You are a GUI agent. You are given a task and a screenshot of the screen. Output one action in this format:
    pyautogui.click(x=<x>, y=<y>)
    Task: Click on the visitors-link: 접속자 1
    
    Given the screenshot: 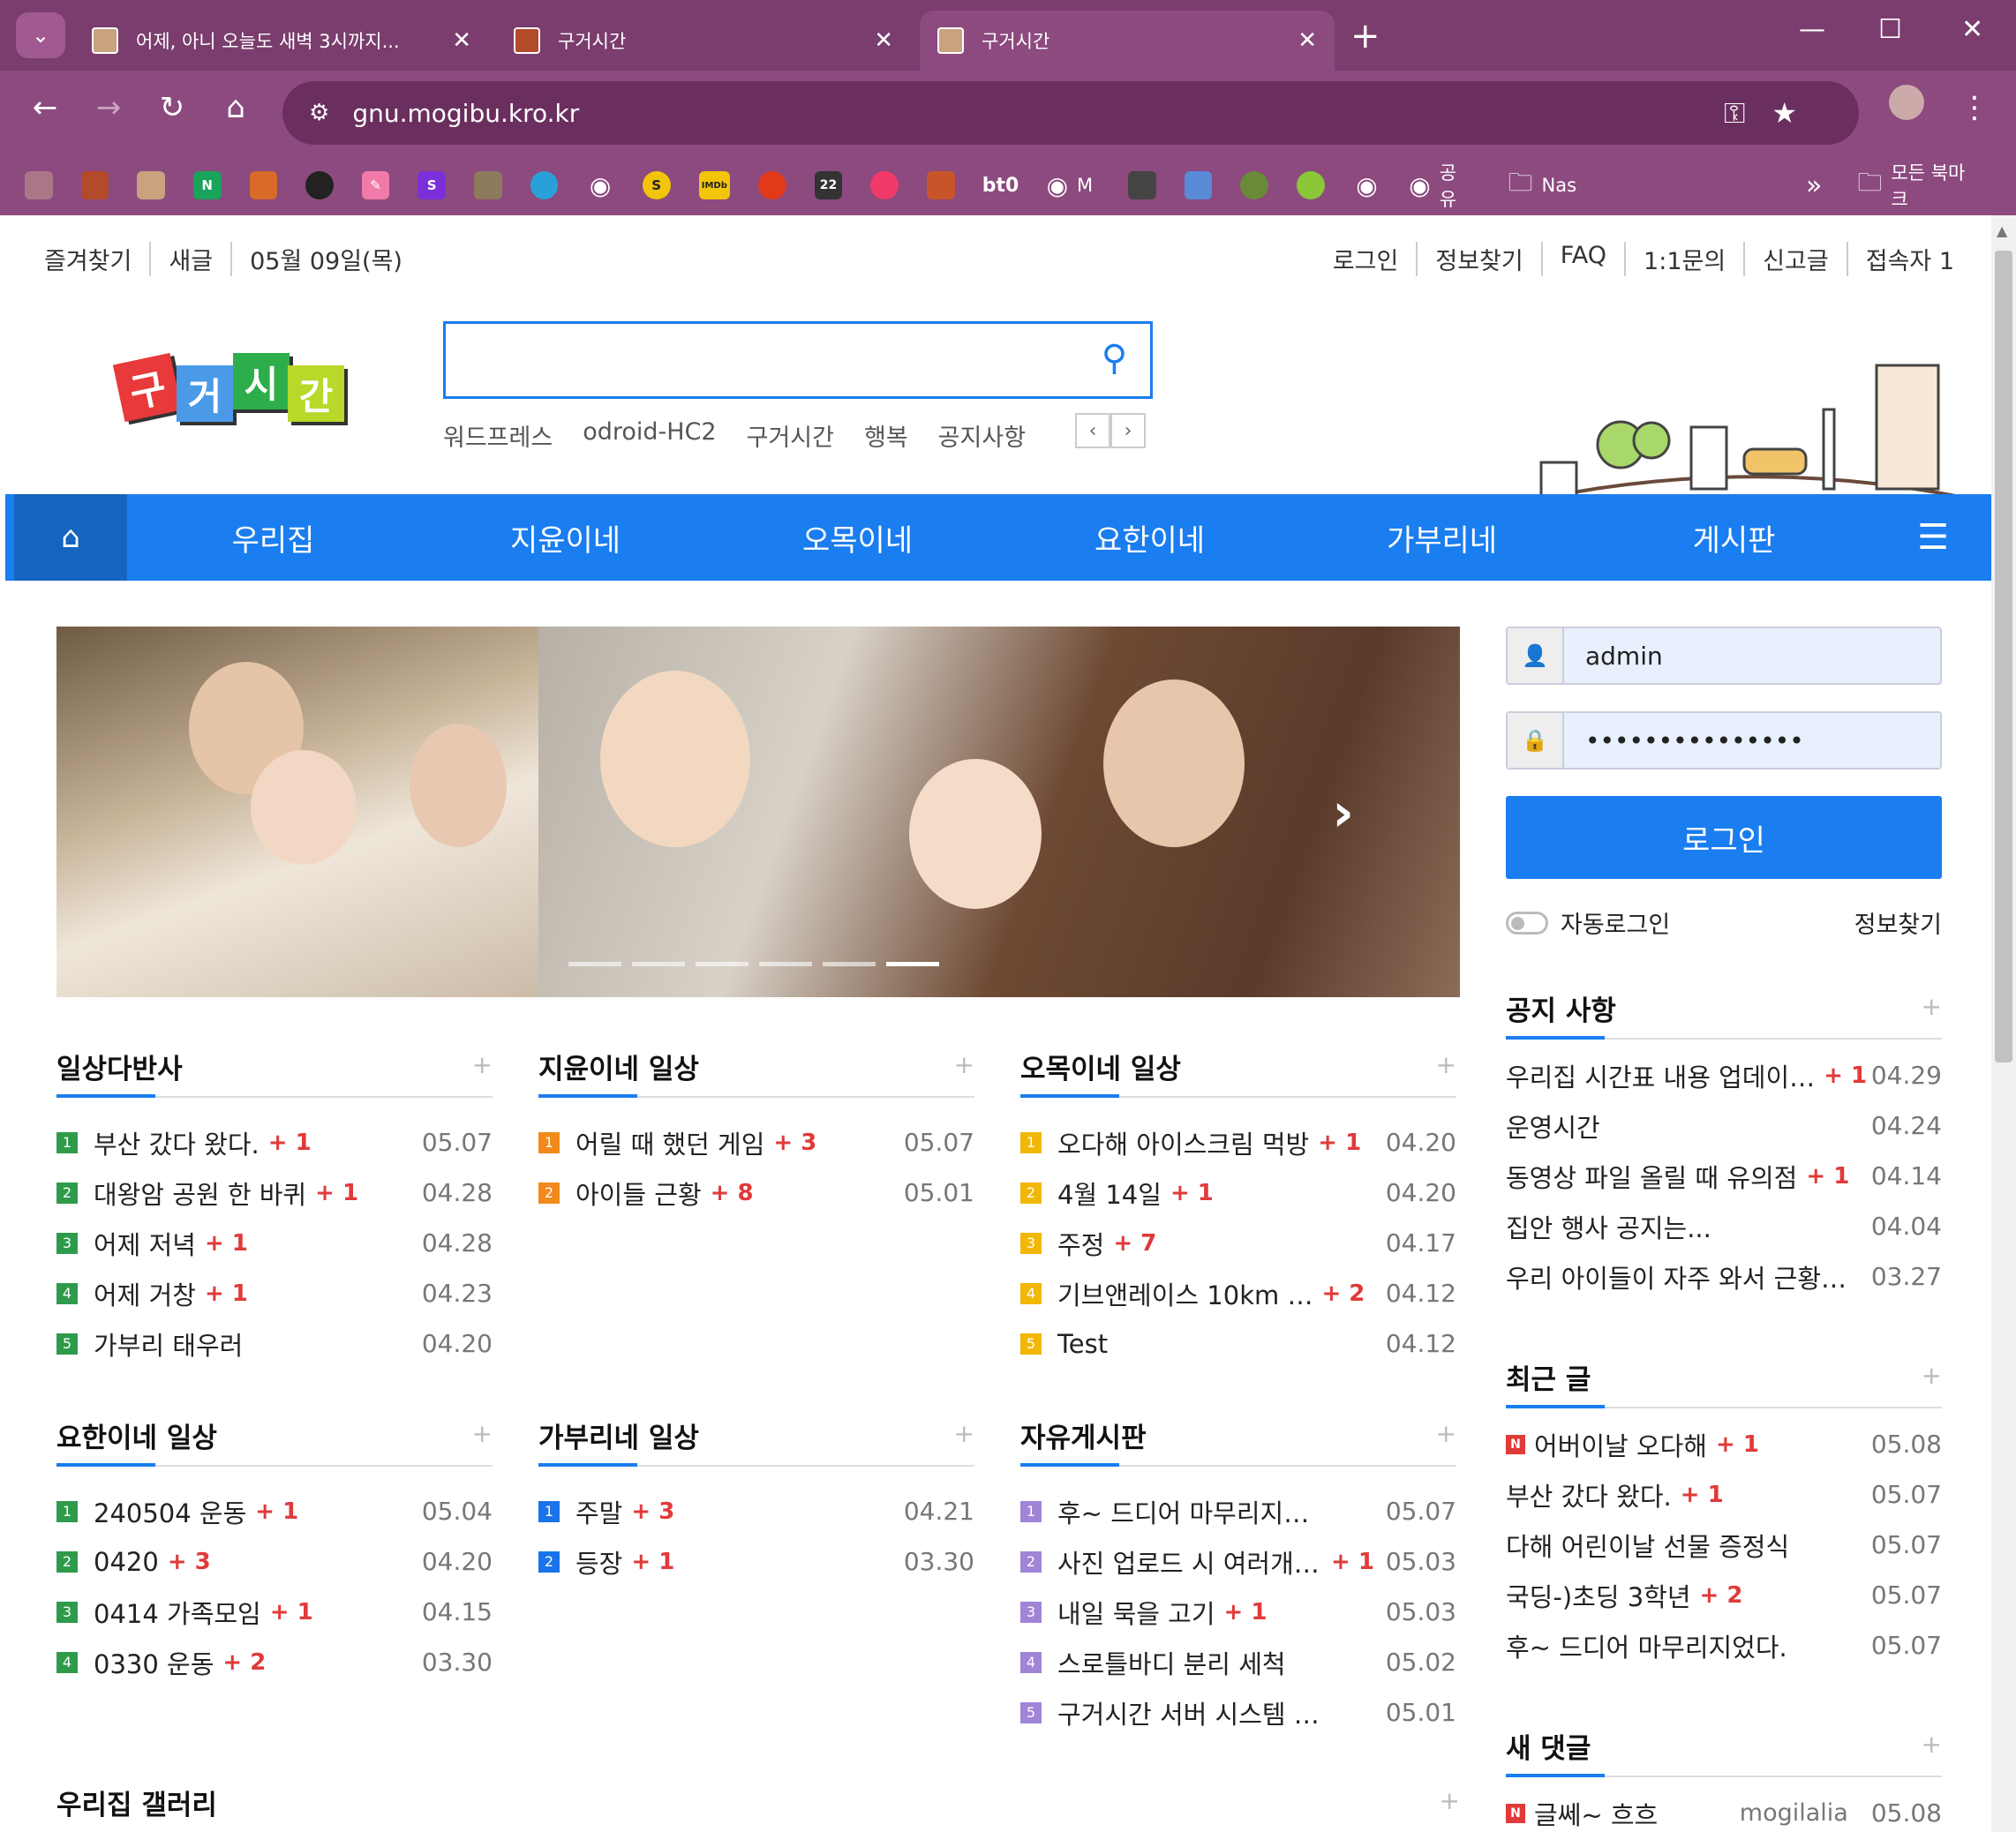 What is the action you would take?
    pyautogui.click(x=1901, y=259)
    